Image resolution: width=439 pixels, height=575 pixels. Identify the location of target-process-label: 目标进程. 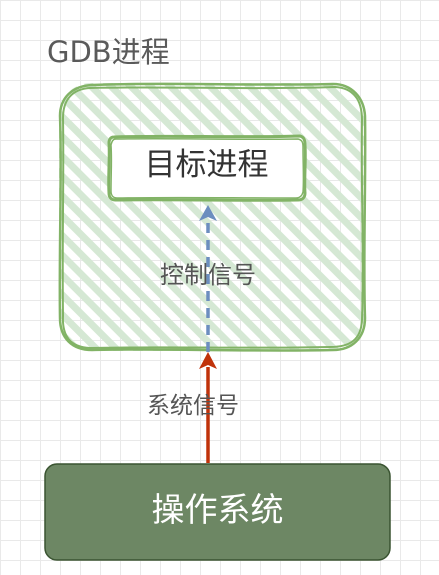
(206, 165).